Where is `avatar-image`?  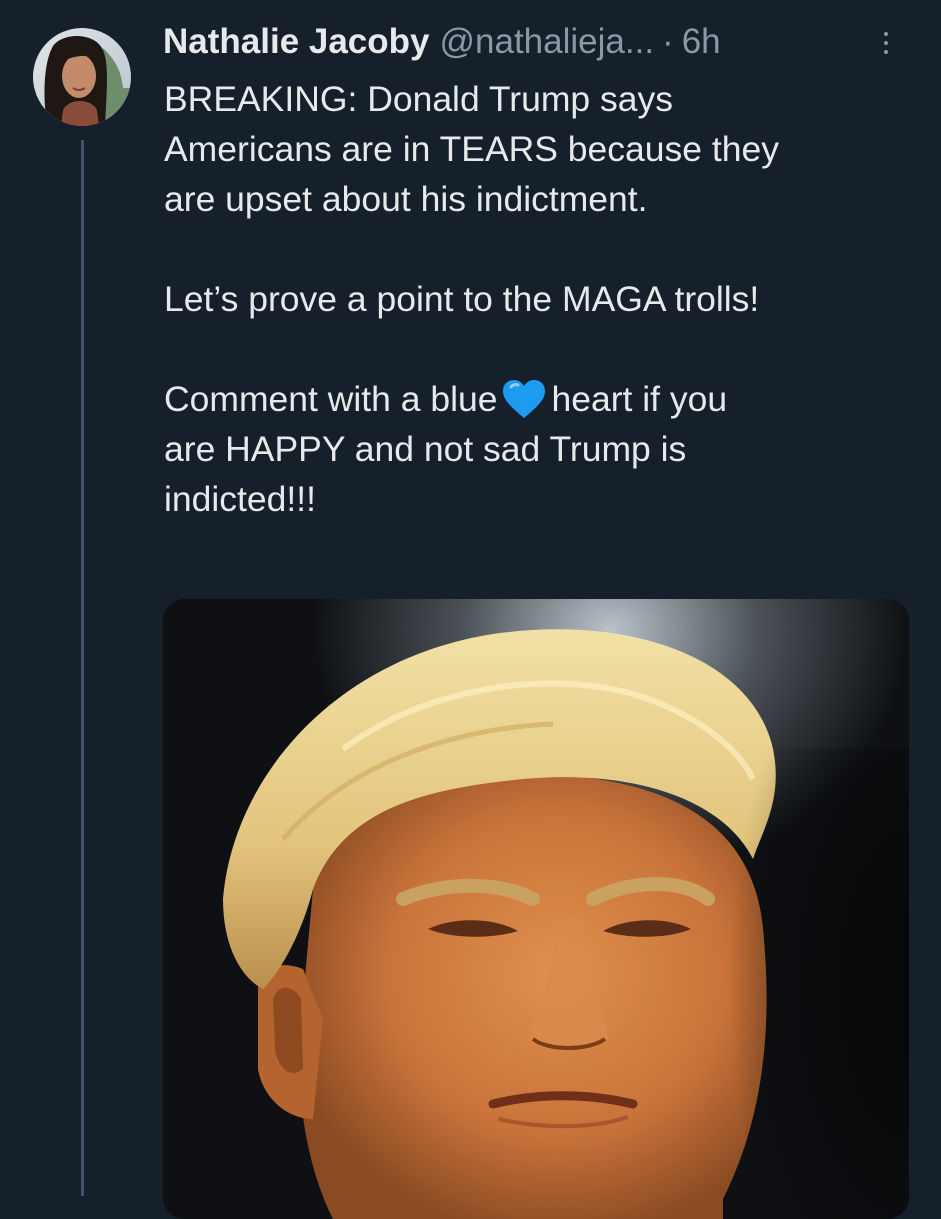
avatar-image is located at coordinates (82, 77).